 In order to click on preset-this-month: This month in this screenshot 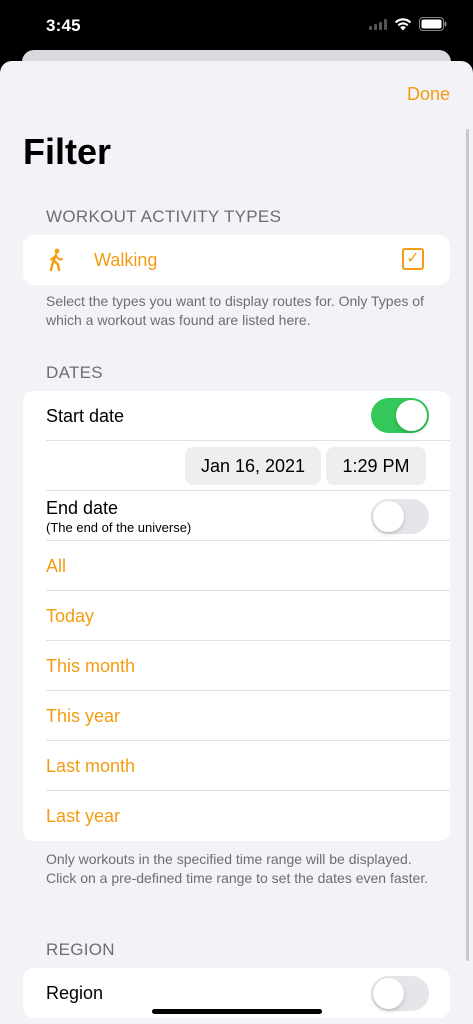, I will do `click(236, 666)`.